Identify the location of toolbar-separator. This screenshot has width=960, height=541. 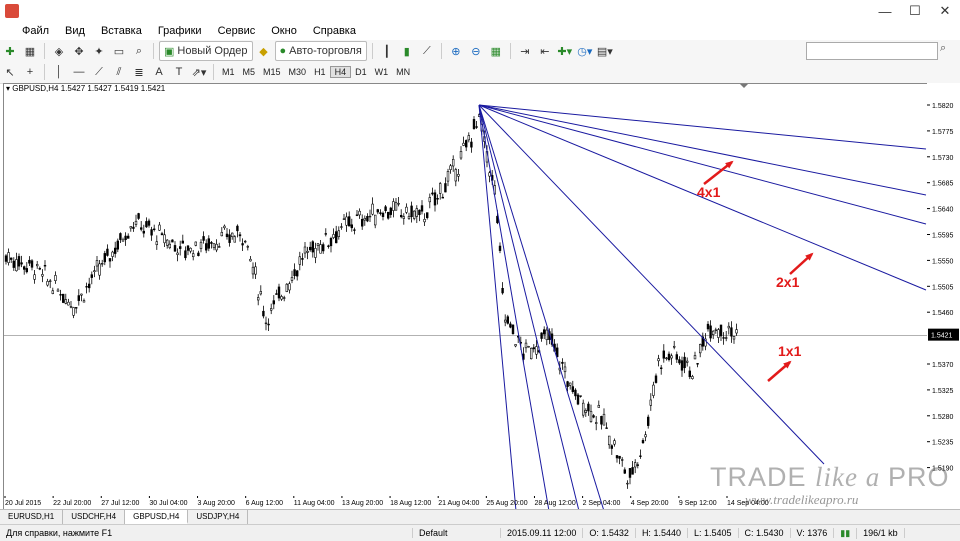
(213, 72).